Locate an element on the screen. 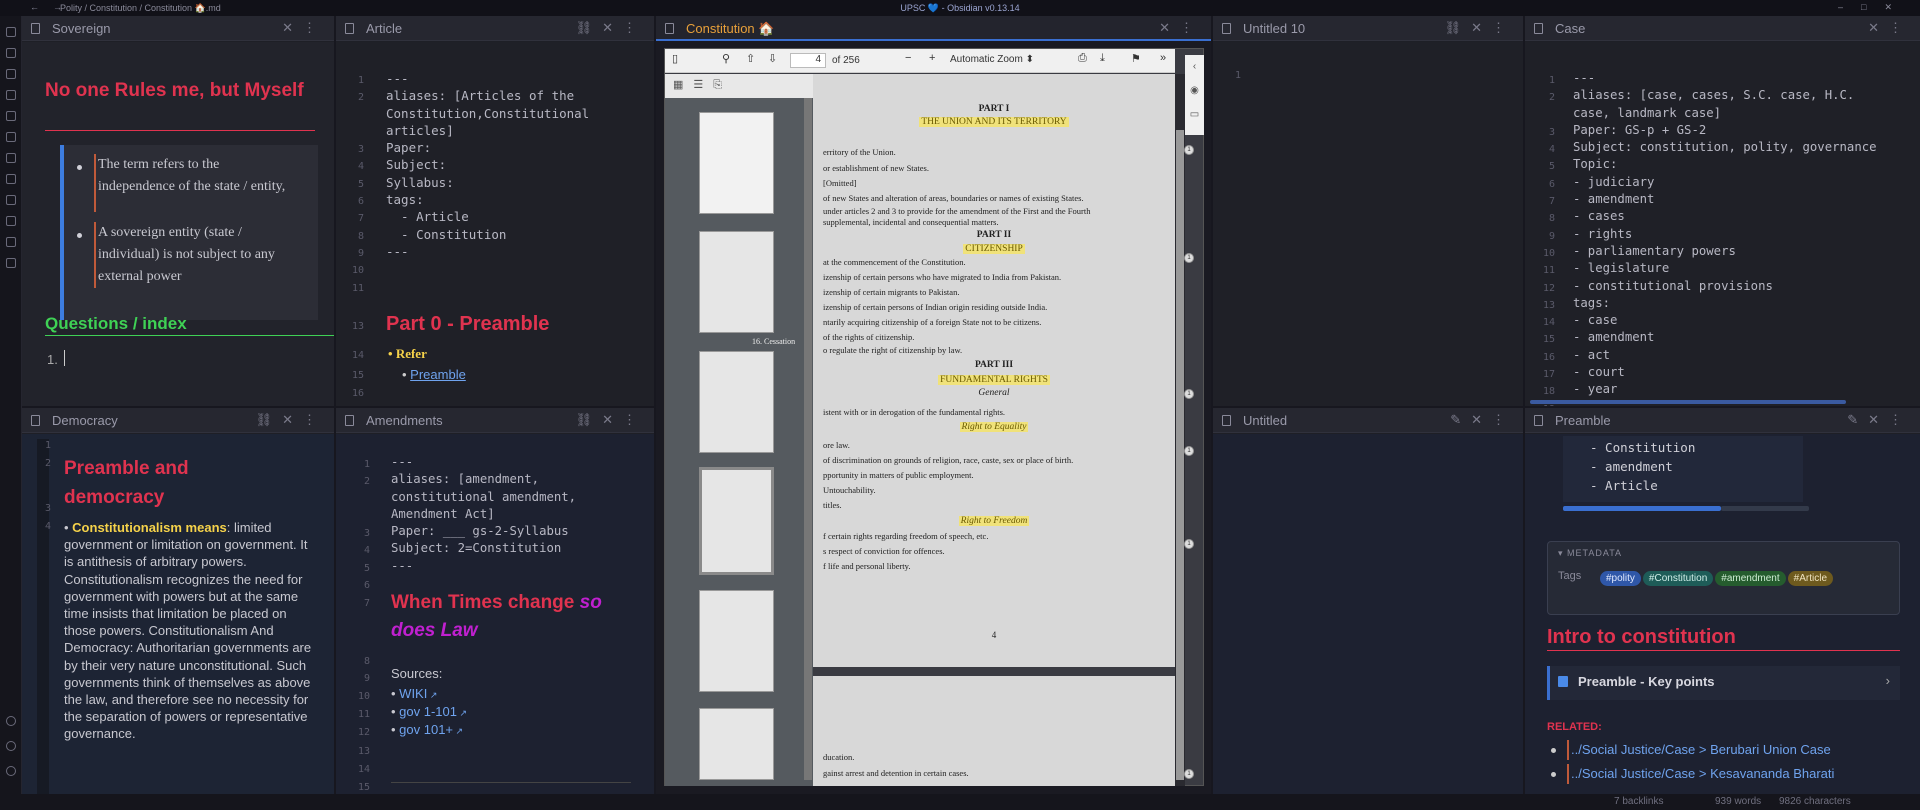 The height and width of the screenshot is (810, 1920). pane-title: Constitution 🏠 is located at coordinates (730, 29).